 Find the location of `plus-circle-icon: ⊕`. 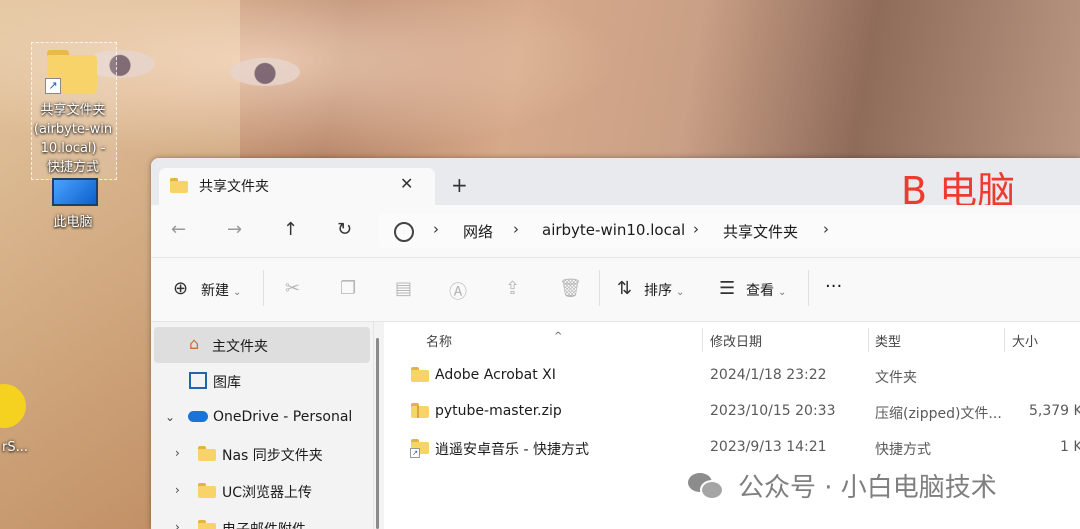

plus-circle-icon: ⊕ is located at coordinates (181, 288).